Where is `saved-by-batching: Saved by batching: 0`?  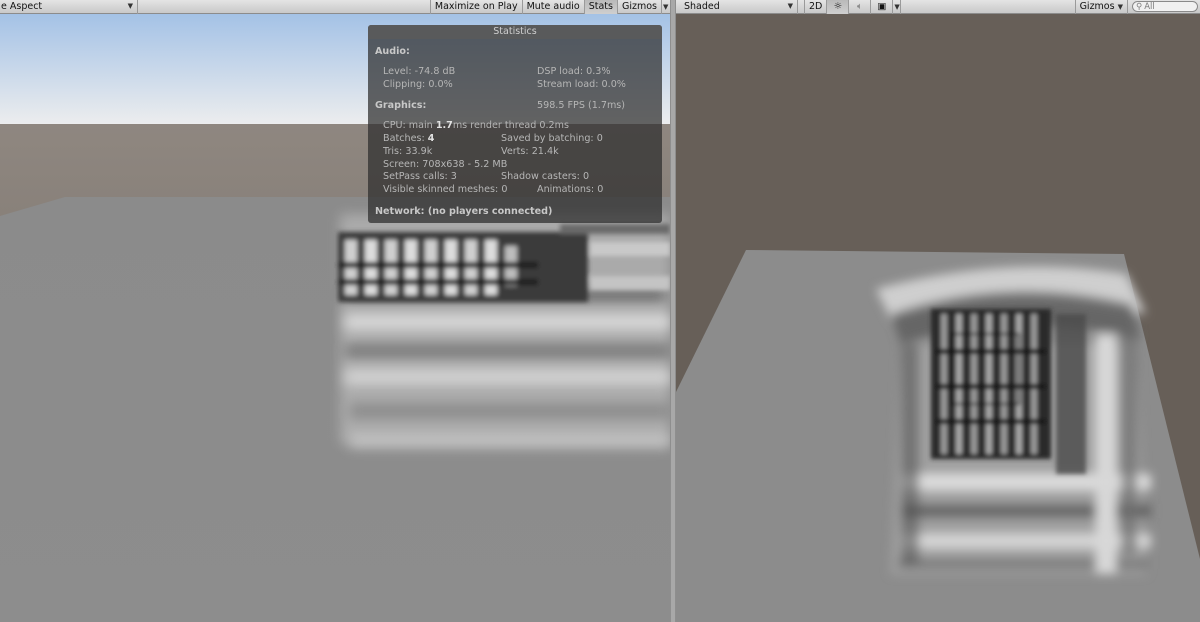 saved-by-batching: Saved by batching: 0 is located at coordinates (552, 138).